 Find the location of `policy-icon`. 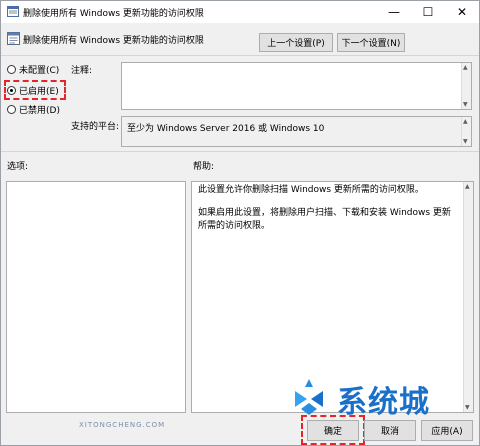

policy-icon is located at coordinates (13, 38).